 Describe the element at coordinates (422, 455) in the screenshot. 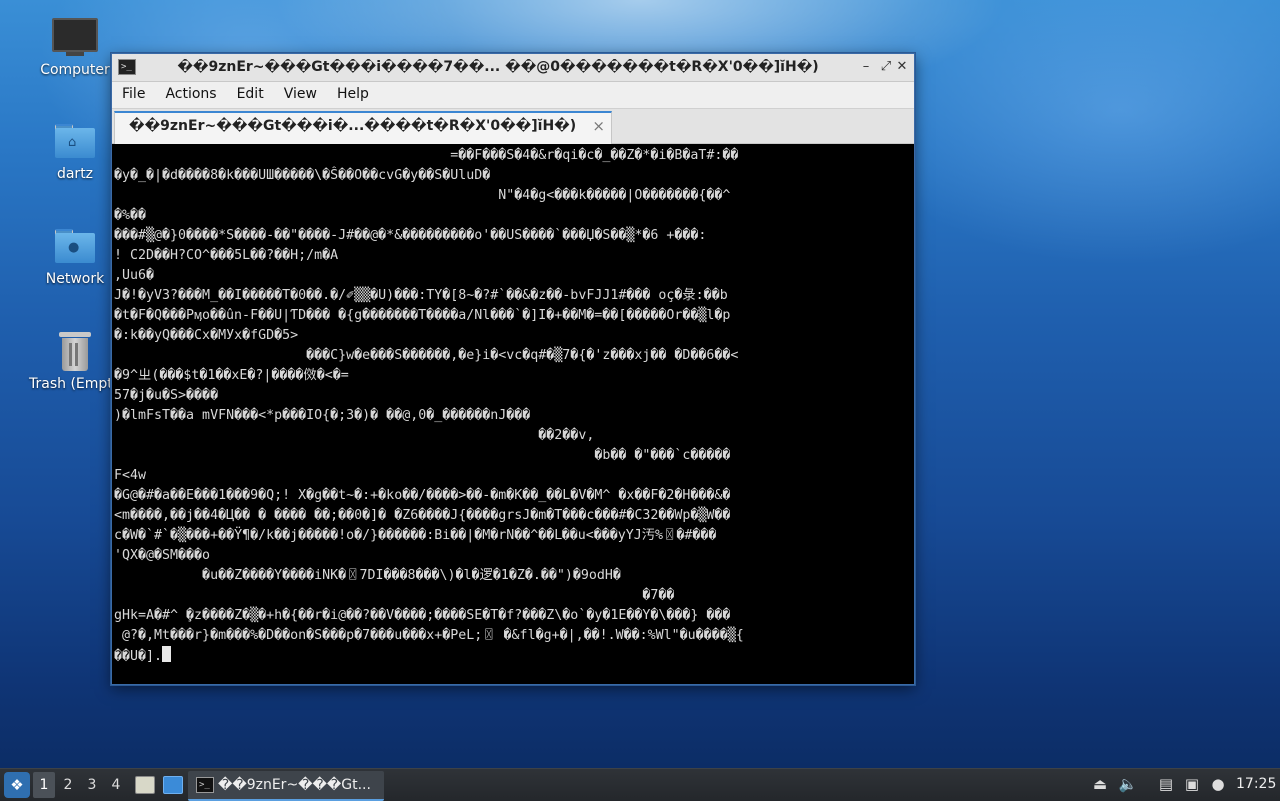

I see `terminal-line: �b�� �"���`c�����` at that location.